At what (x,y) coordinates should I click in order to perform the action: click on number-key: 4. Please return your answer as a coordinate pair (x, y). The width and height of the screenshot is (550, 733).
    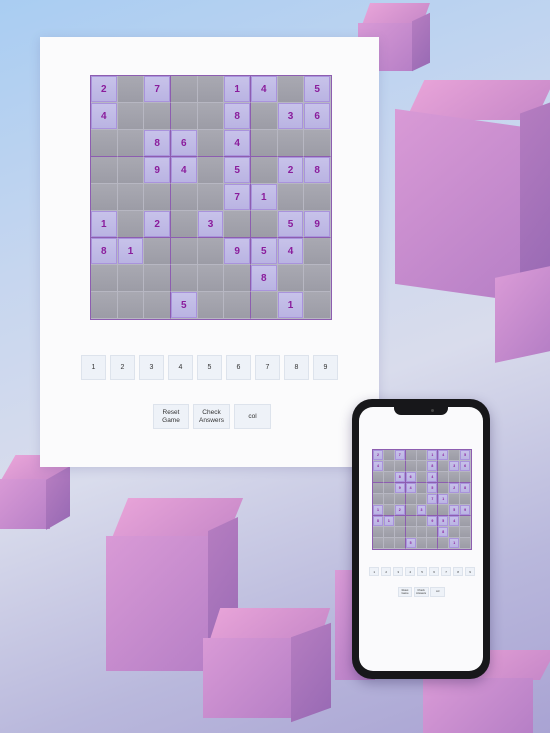
    Looking at the image, I should click on (180, 367).